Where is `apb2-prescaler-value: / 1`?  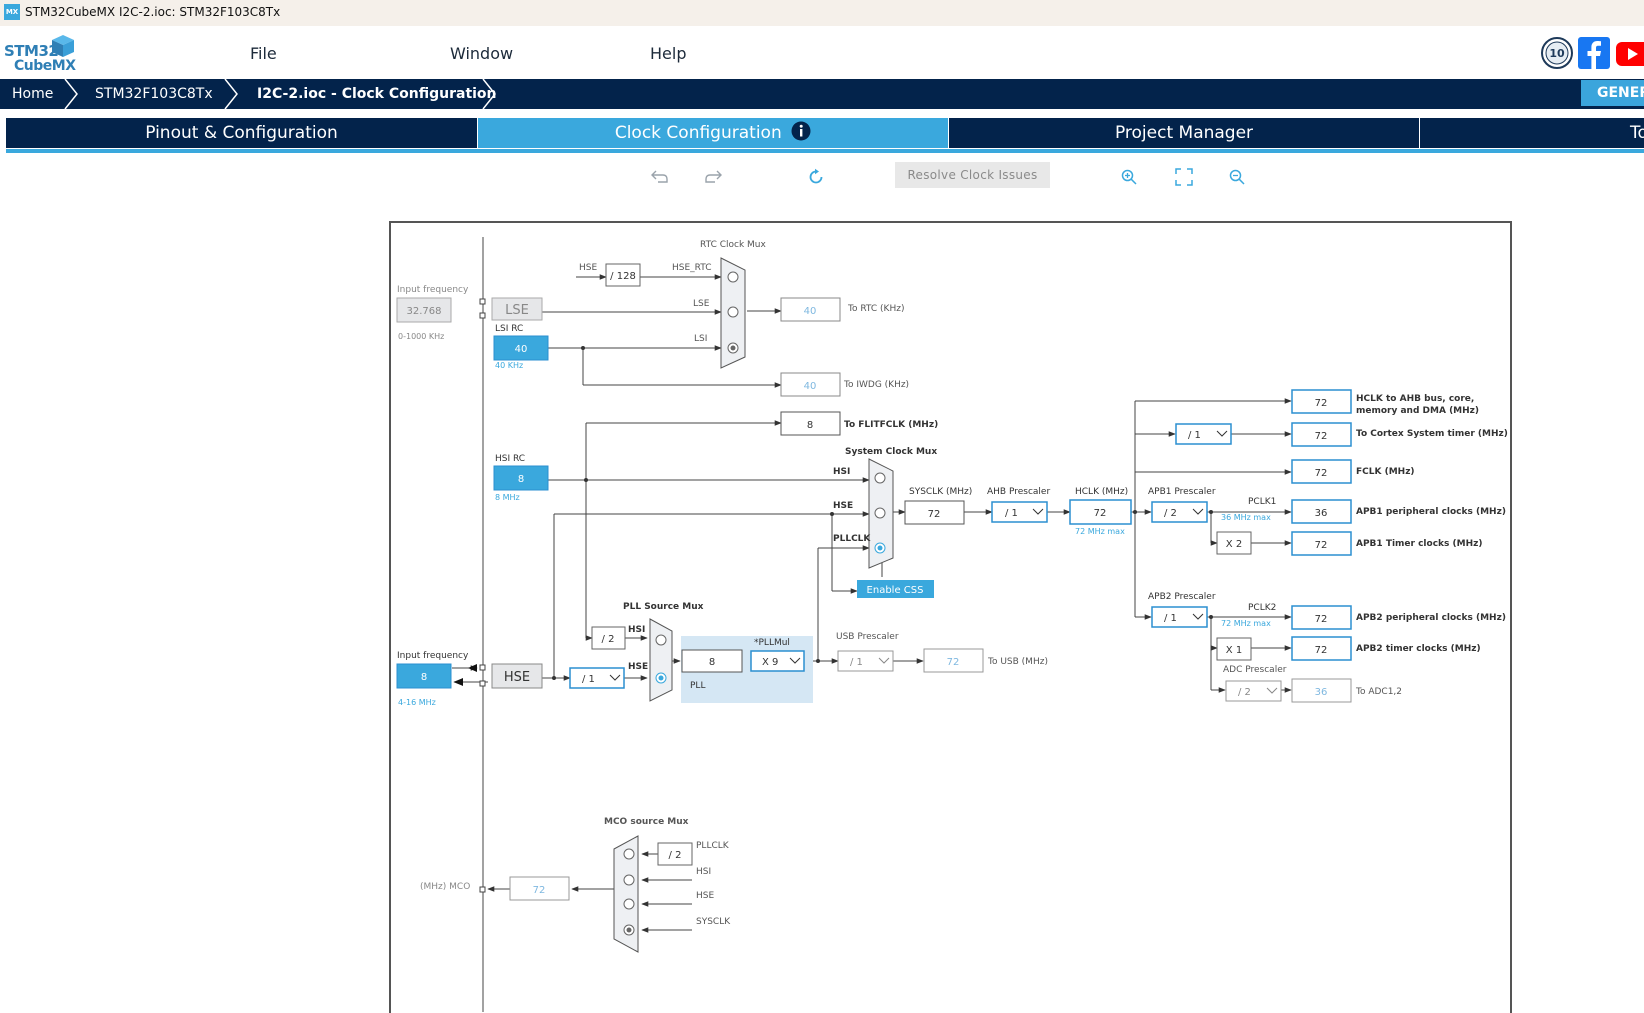 apb2-prescaler-value: / 1 is located at coordinates (1170, 618).